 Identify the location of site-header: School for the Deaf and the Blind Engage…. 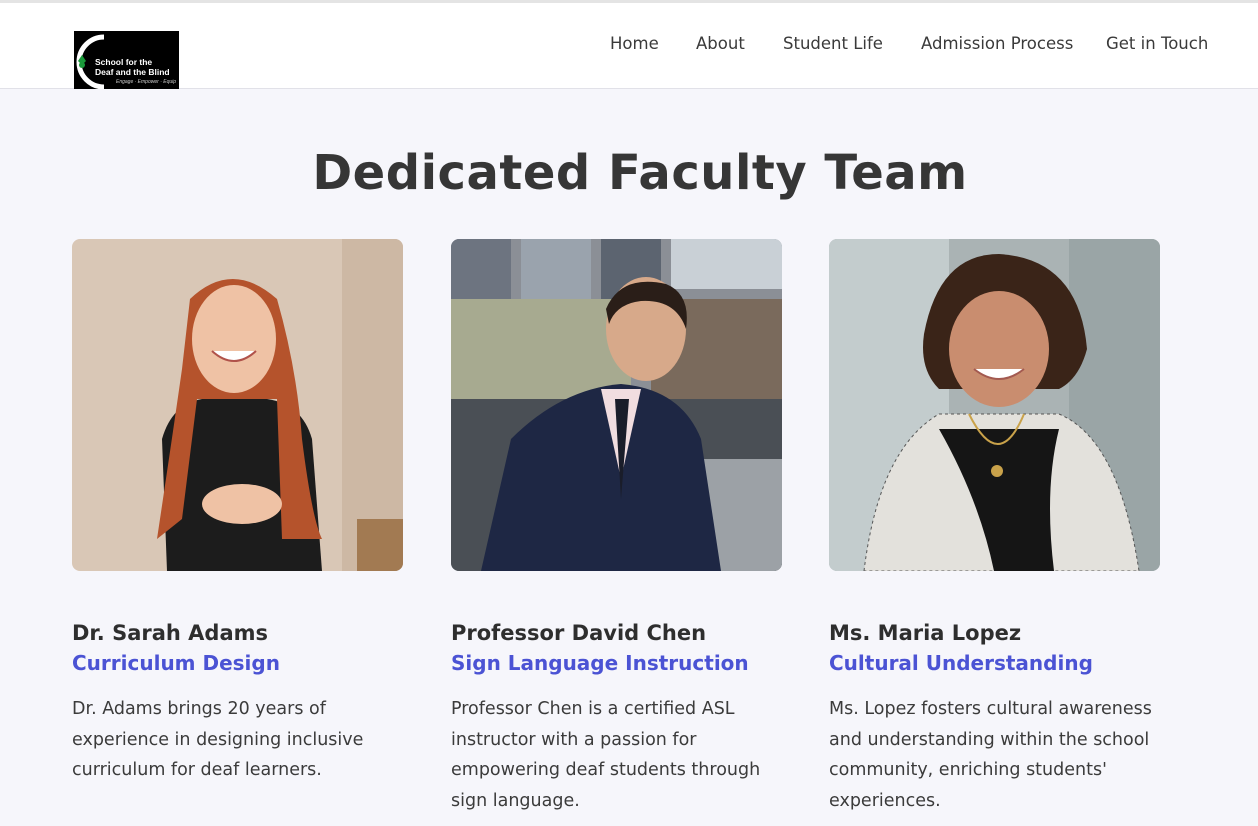
(629, 46).